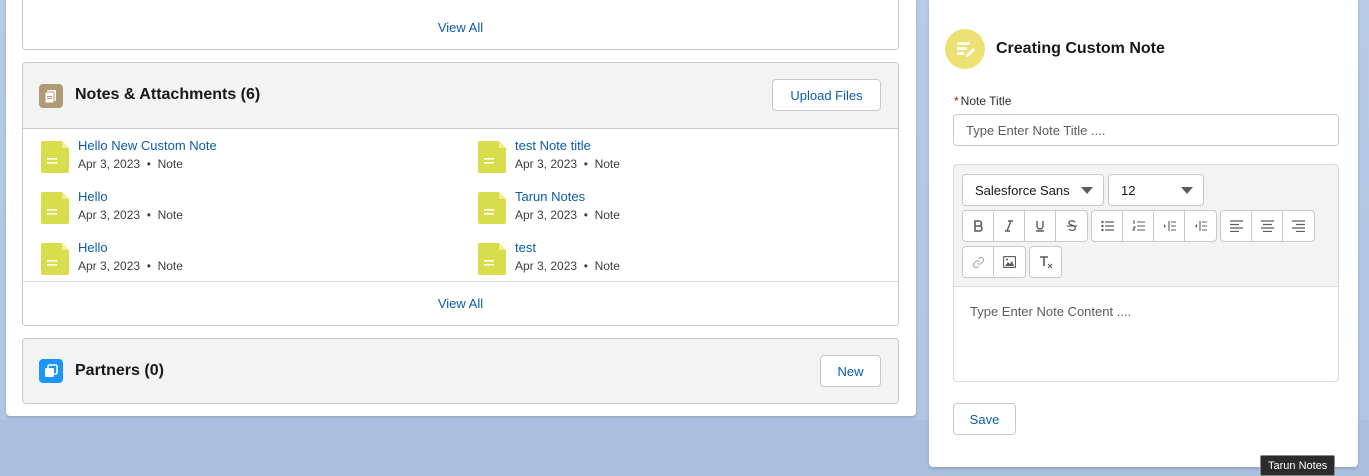 This screenshot has height=476, width=1369. Describe the element at coordinates (1128, 190) in the screenshot. I see `font-size-value: 12` at that location.